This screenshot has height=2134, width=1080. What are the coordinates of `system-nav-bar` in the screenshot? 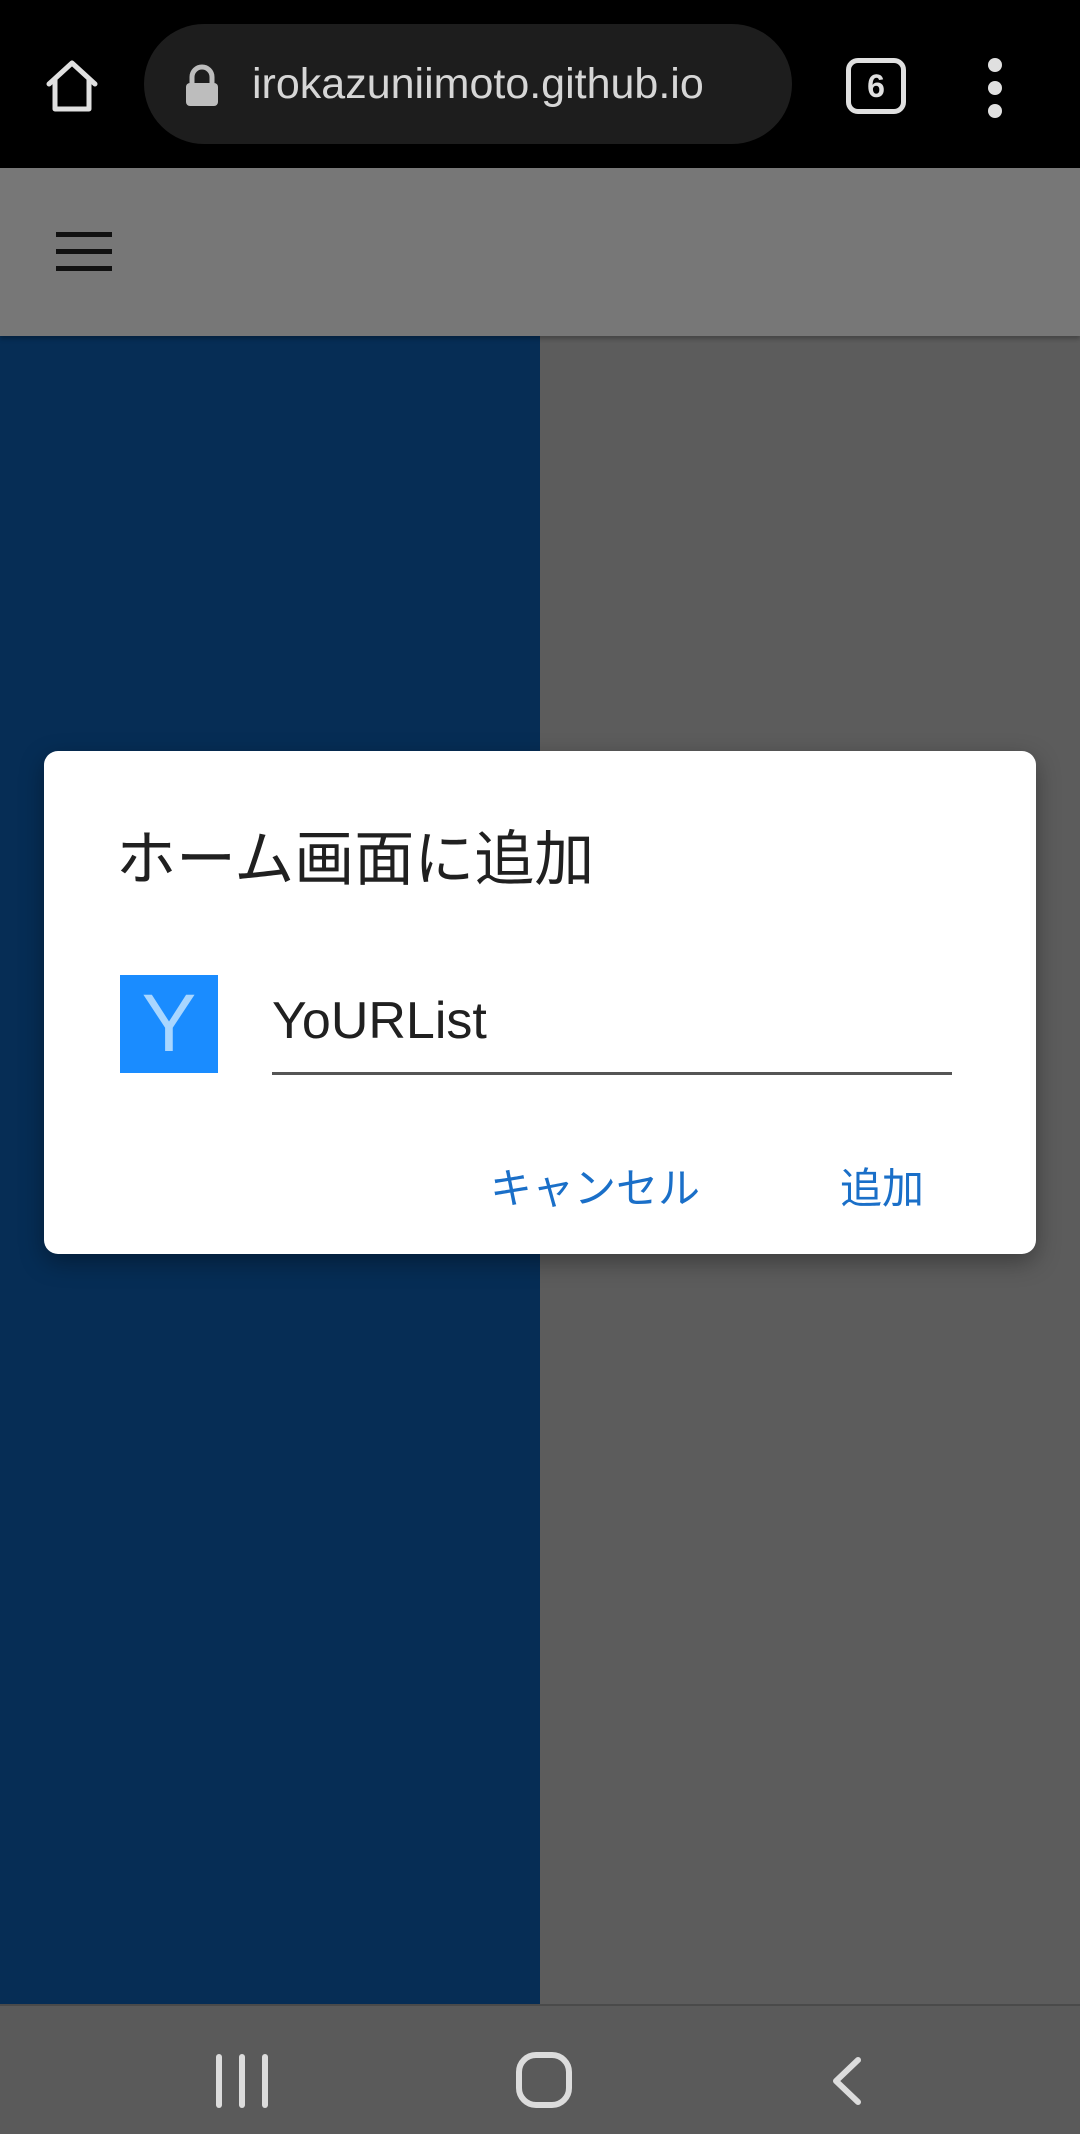 It's located at (540, 2069).